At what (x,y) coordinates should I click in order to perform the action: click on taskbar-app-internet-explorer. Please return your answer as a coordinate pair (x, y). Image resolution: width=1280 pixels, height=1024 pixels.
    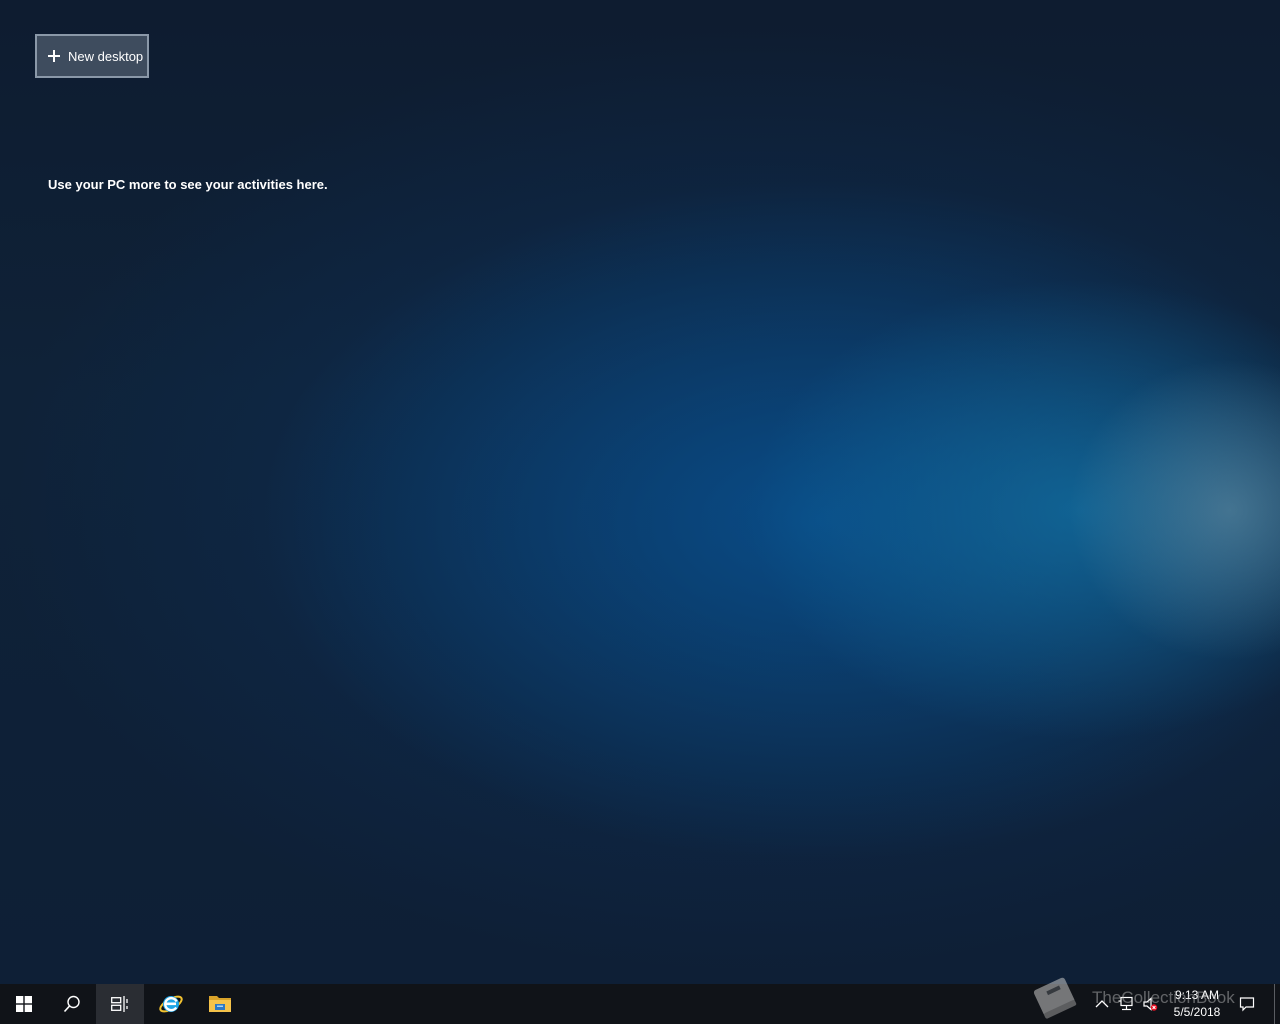
    Looking at the image, I should click on (171, 1004).